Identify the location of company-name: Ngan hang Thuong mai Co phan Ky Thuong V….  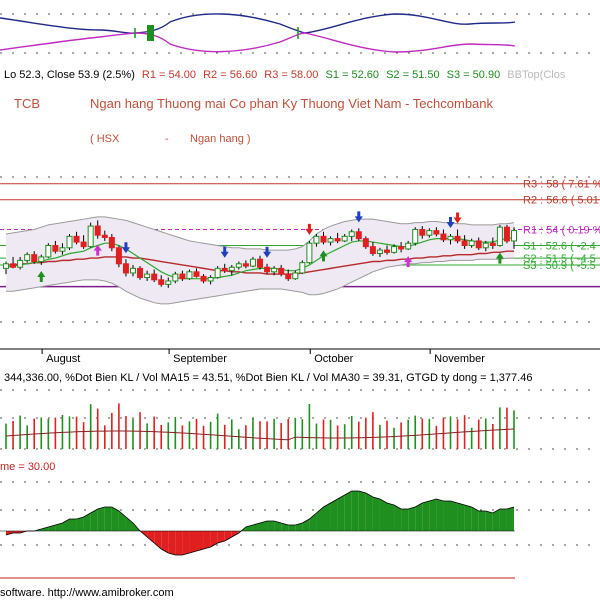
(292, 103).